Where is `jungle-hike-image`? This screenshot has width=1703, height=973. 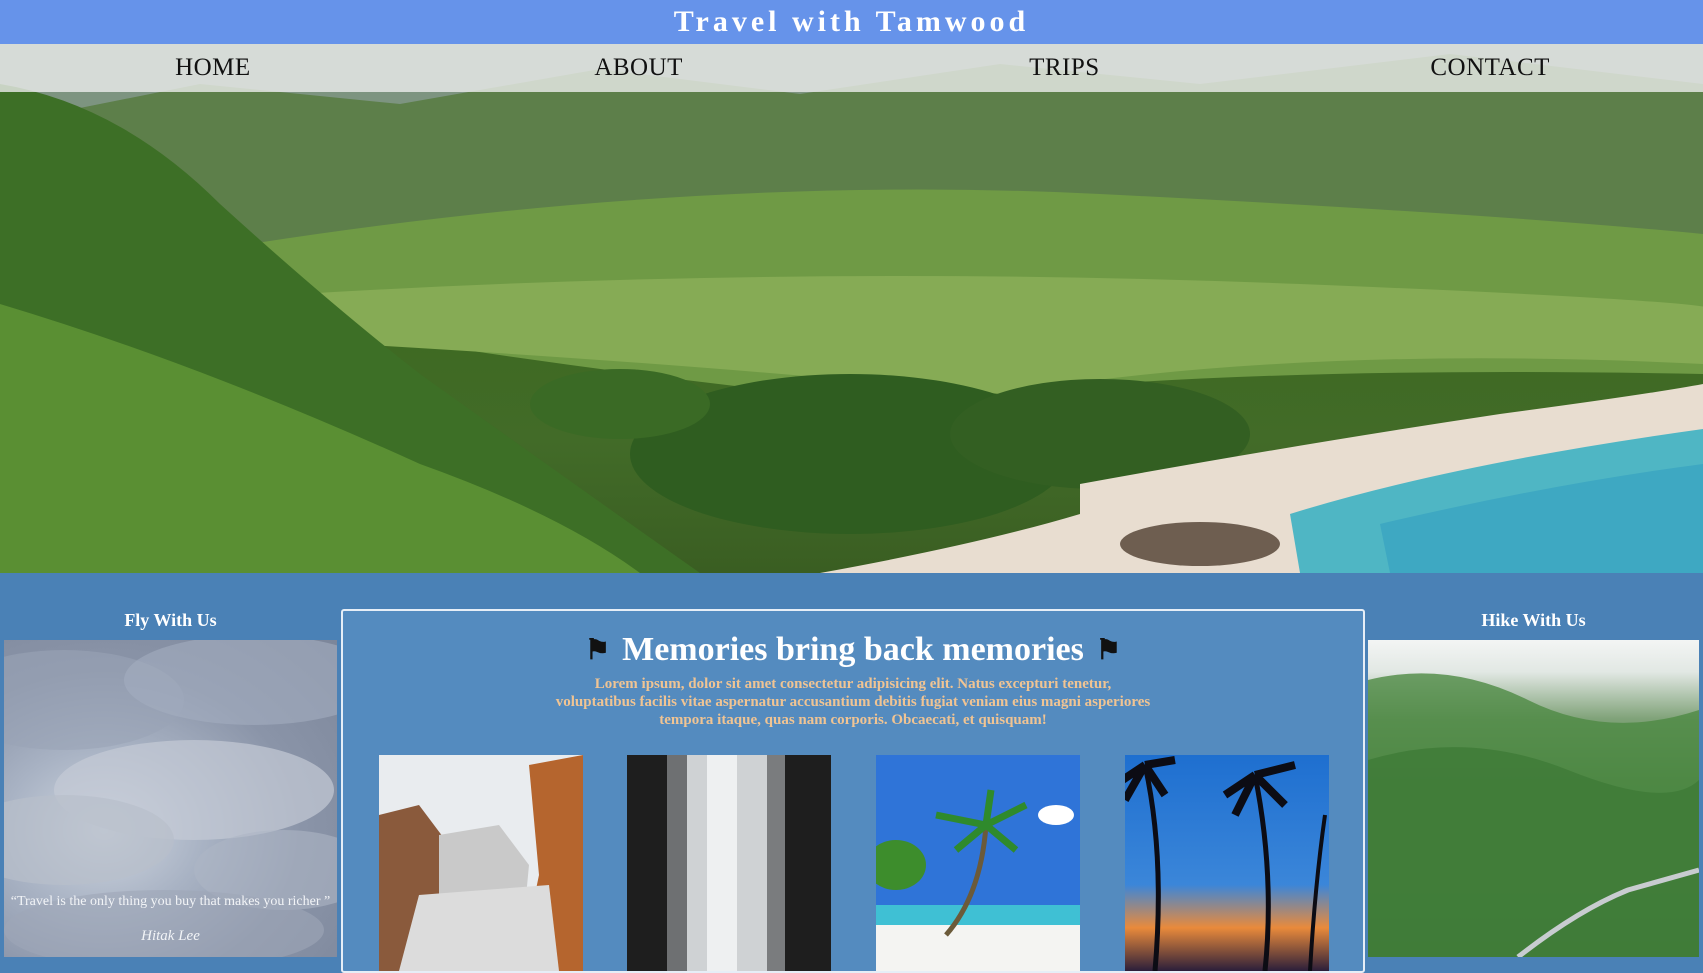 jungle-hike-image is located at coordinates (1533, 798).